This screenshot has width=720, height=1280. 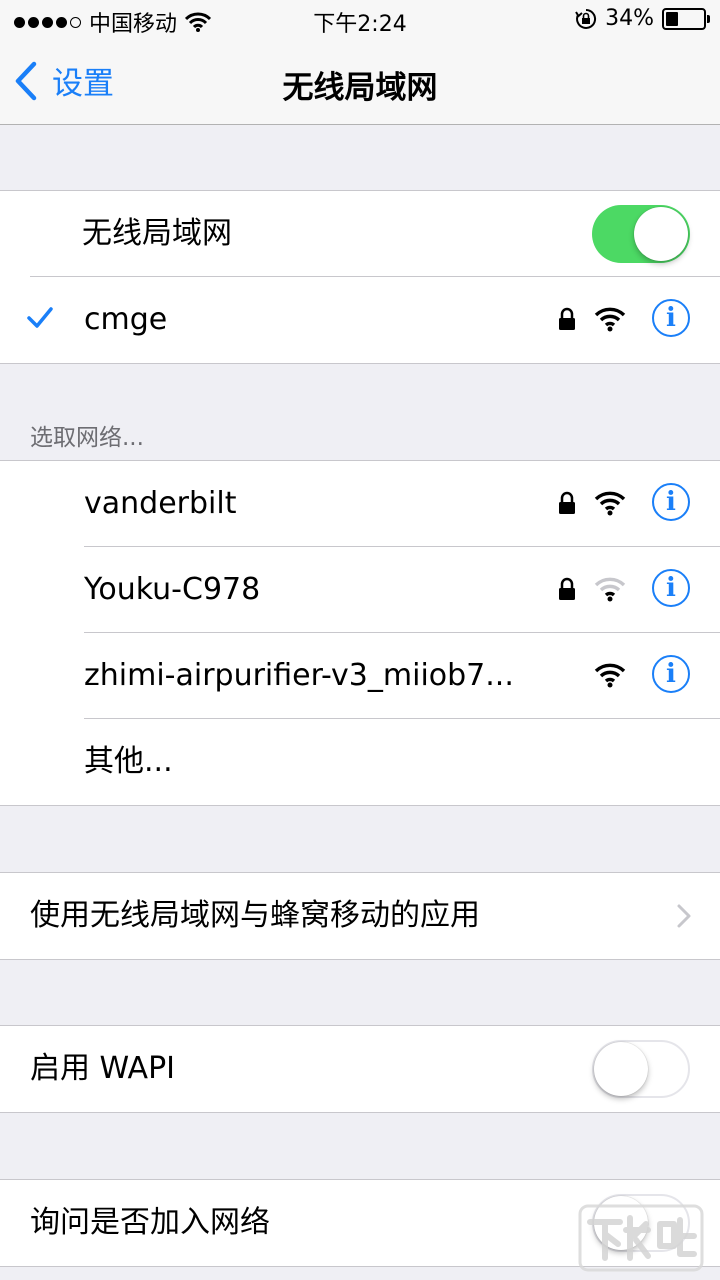 What do you see at coordinates (360, 590) in the screenshot?
I see `network-row-youku: Youku-C978 i` at bounding box center [360, 590].